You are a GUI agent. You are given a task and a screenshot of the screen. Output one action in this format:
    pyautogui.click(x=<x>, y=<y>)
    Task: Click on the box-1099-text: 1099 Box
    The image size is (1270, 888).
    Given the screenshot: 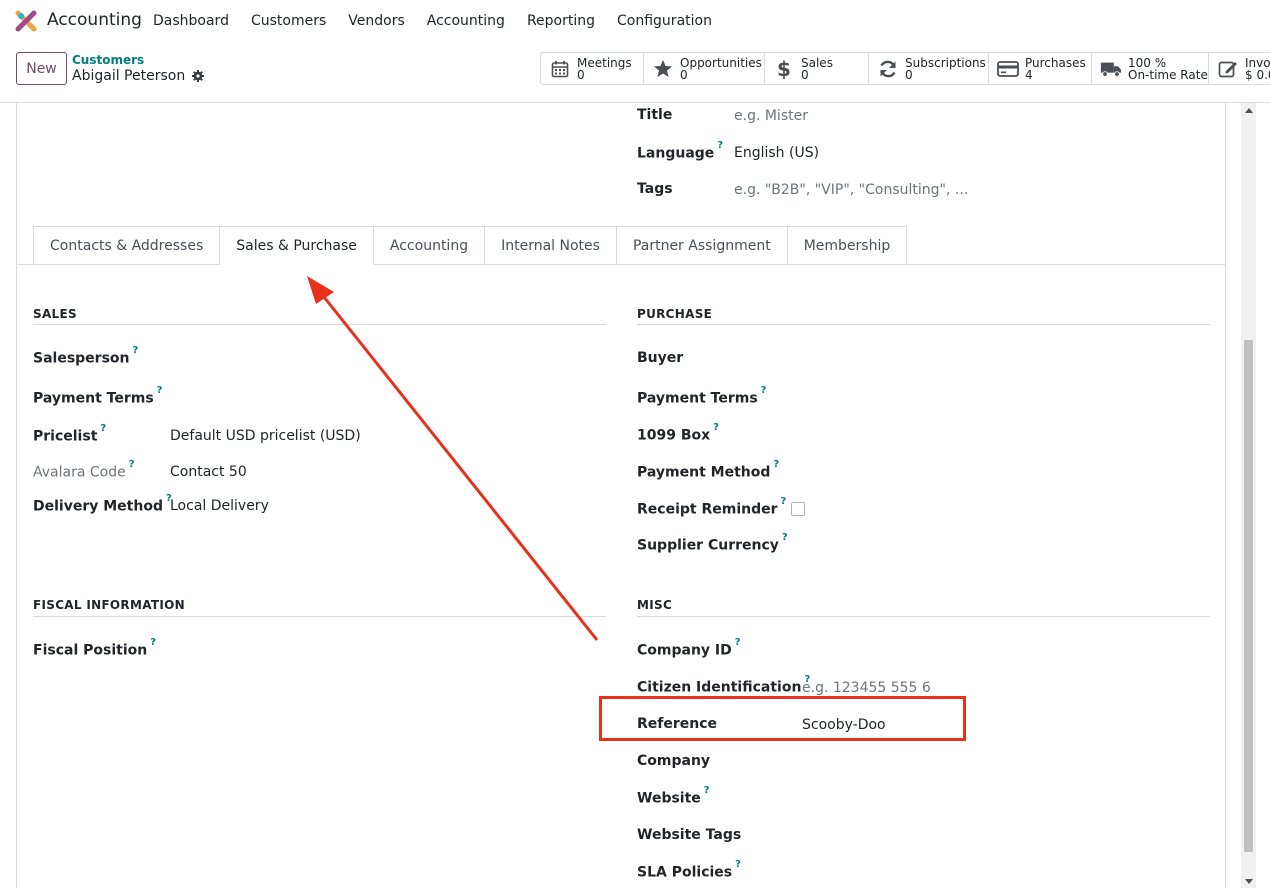 What is the action you would take?
    pyautogui.click(x=674, y=435)
    